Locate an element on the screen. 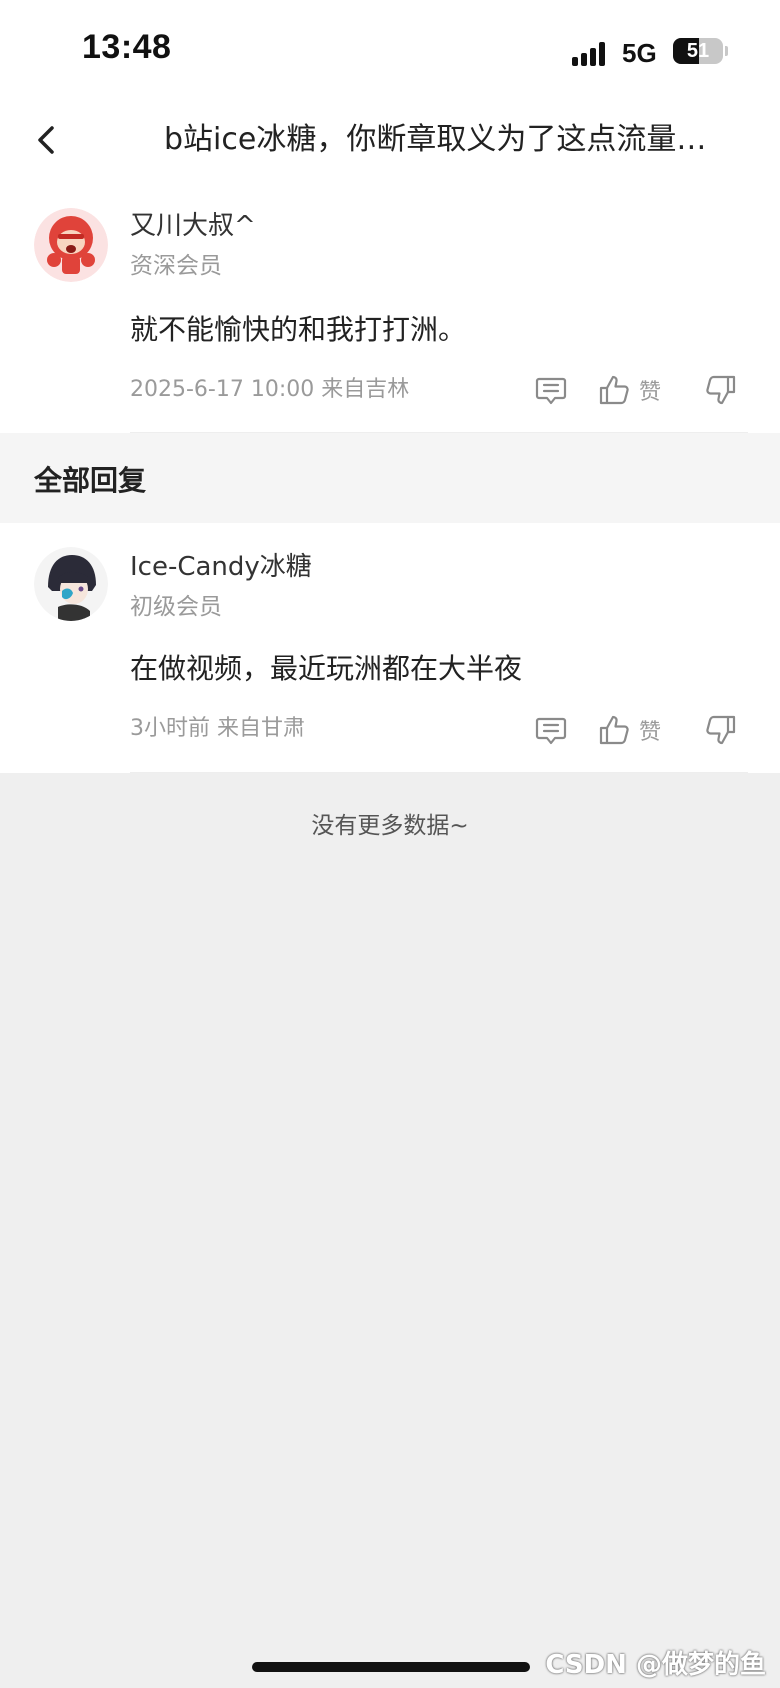  battery-icon: 51 is located at coordinates (698, 51).